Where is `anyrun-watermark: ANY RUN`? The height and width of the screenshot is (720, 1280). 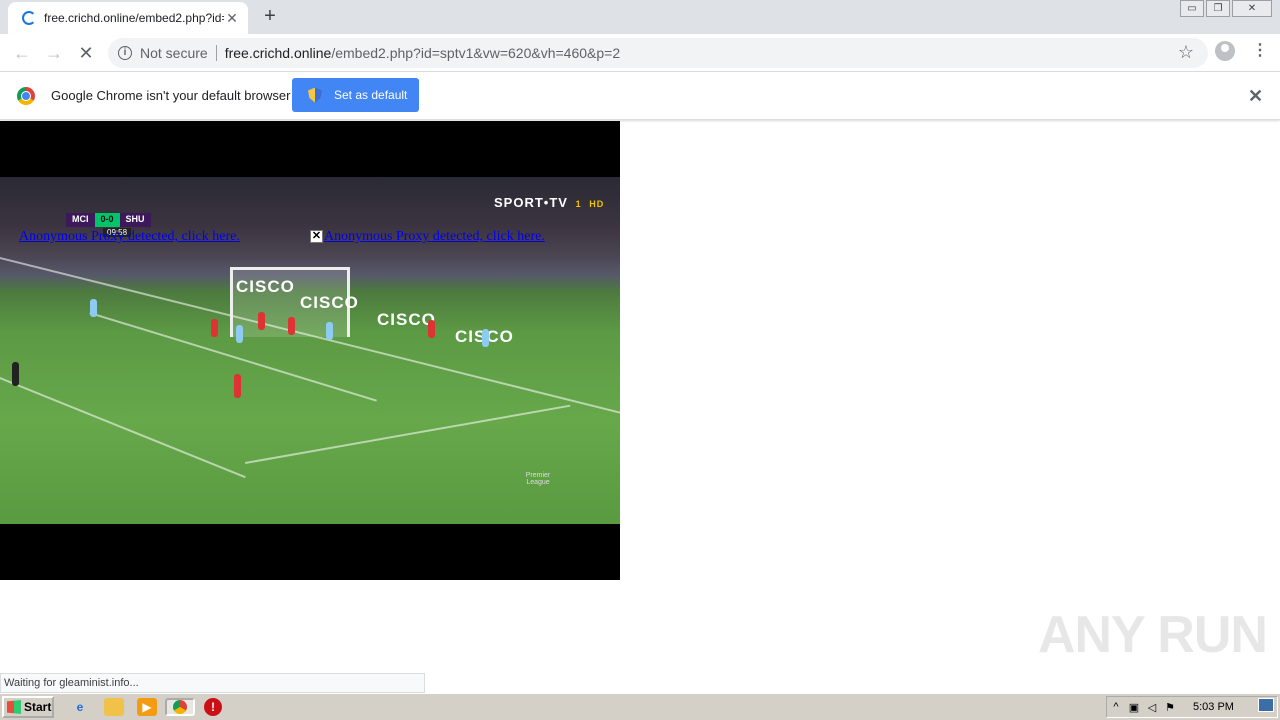
anyrun-watermark: ANY RUN is located at coordinates (1153, 635).